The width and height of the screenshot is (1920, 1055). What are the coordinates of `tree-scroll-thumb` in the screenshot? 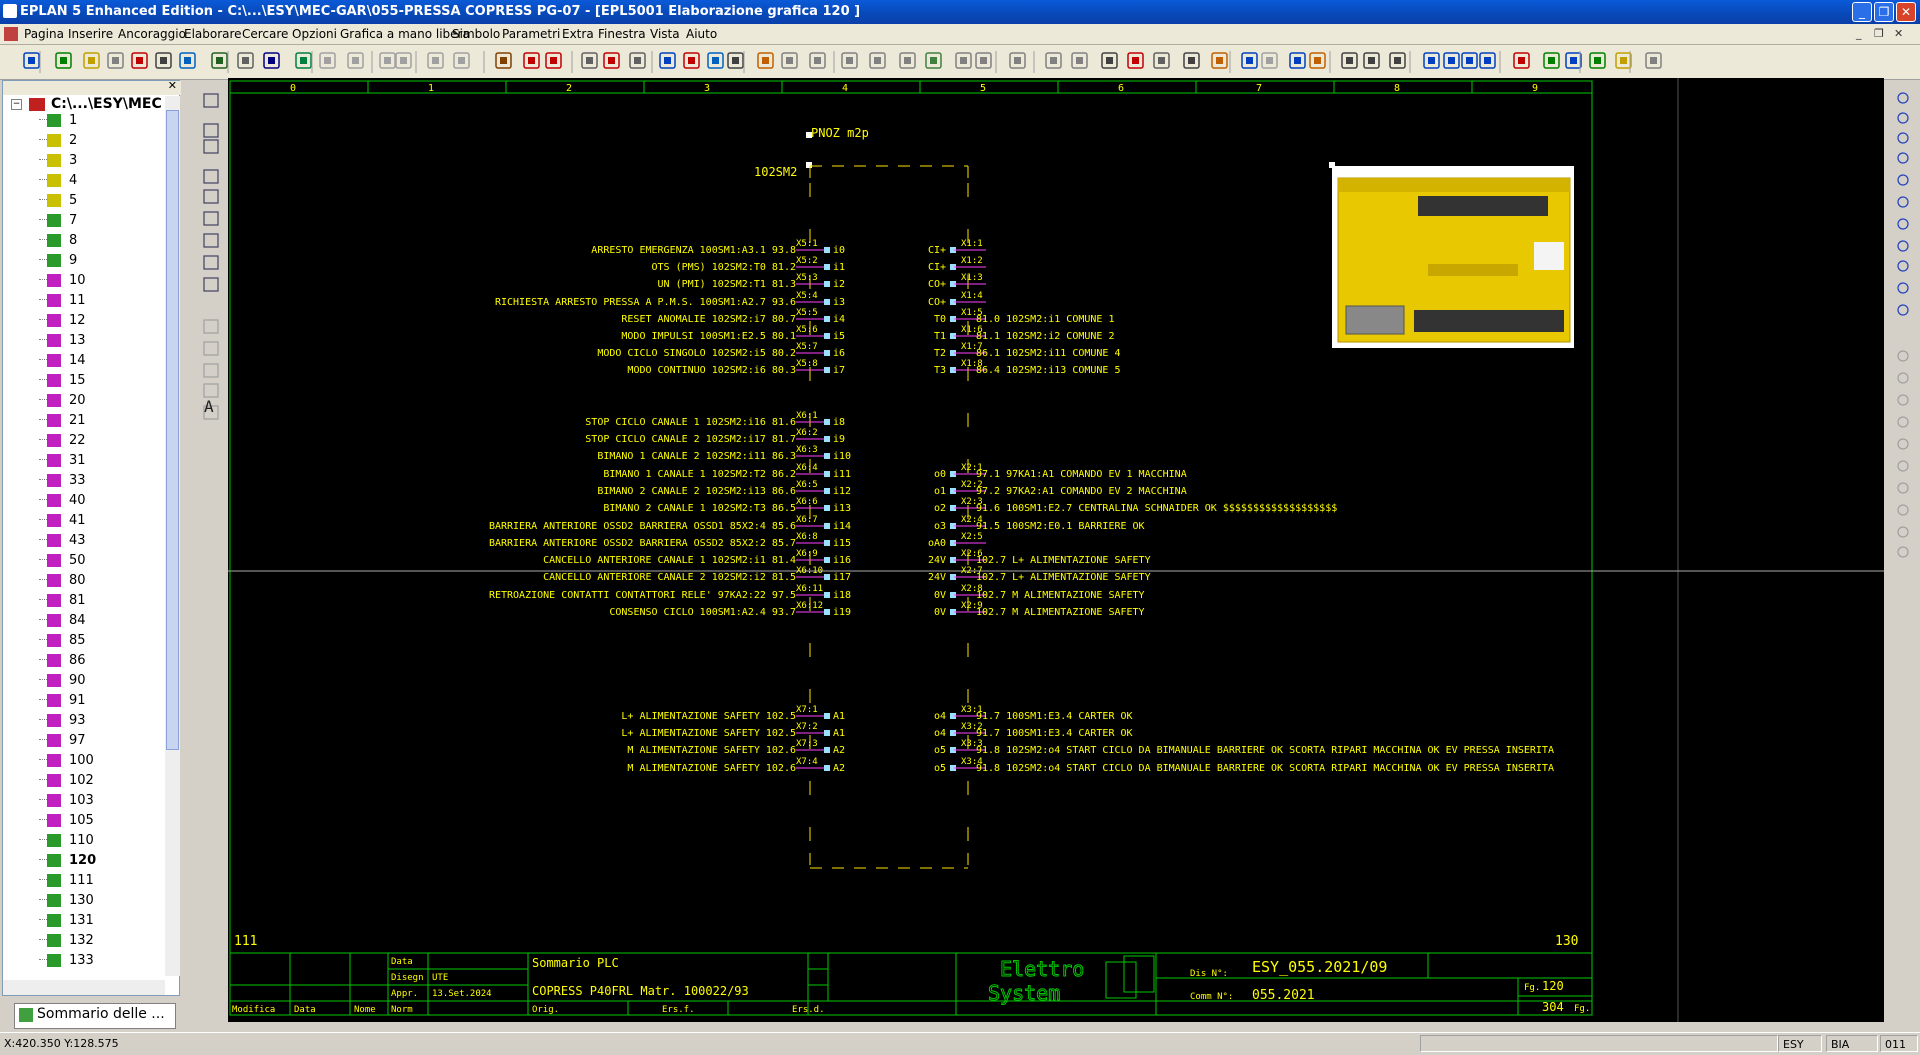 It's located at (172, 430).